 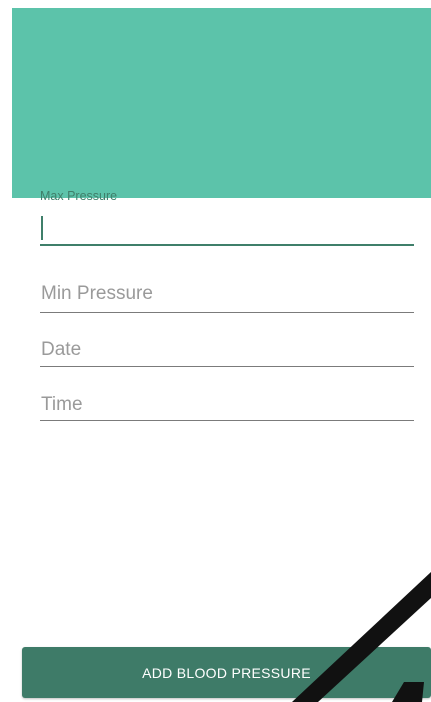 I want to click on time-field: Time, so click(x=227, y=409).